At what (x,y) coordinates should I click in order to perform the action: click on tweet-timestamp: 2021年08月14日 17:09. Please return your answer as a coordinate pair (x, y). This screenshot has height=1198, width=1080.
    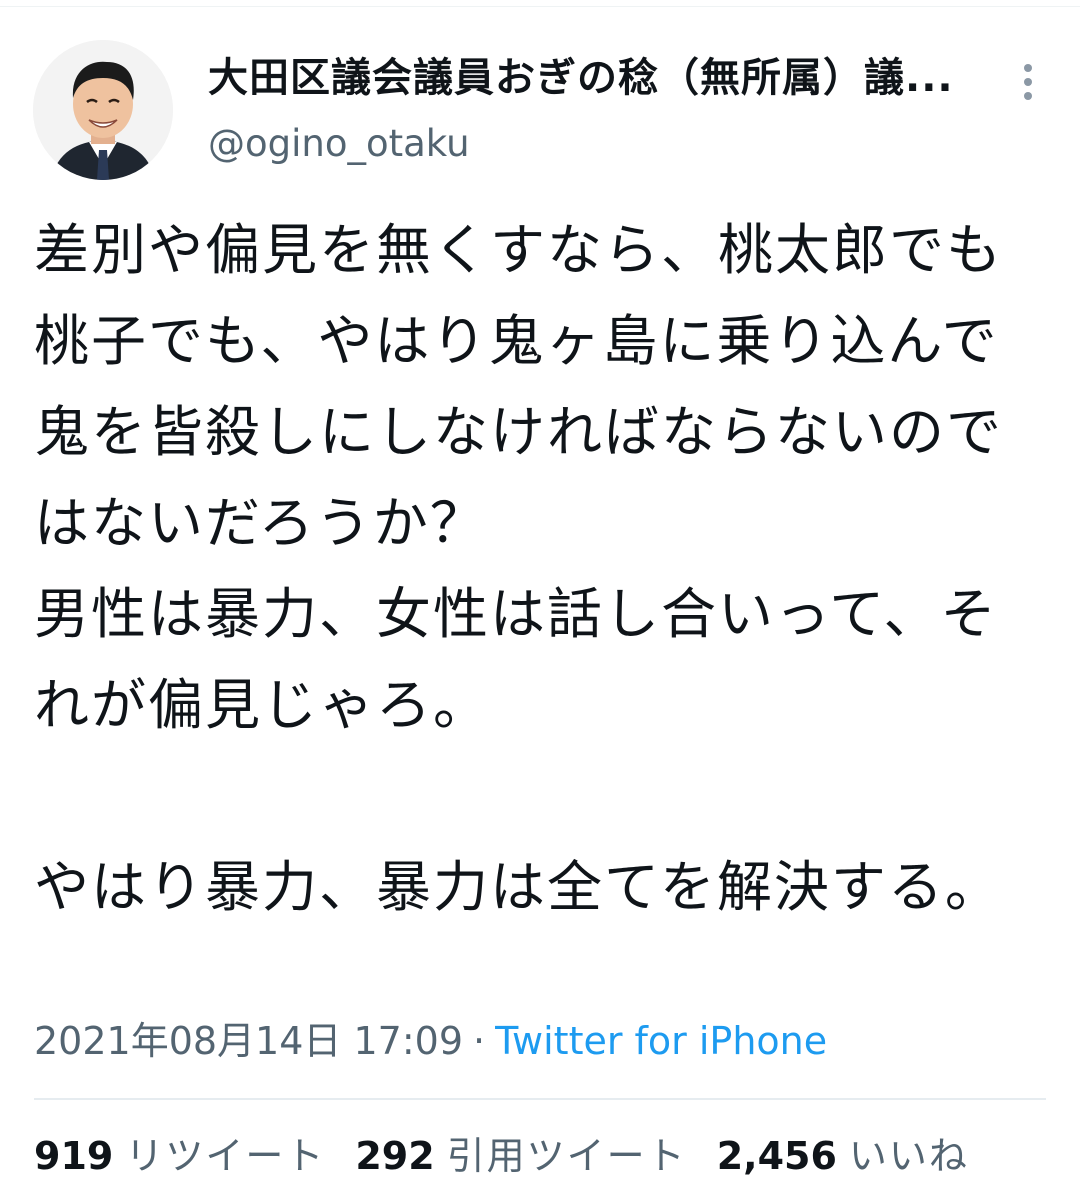
    Looking at the image, I should click on (248, 1041).